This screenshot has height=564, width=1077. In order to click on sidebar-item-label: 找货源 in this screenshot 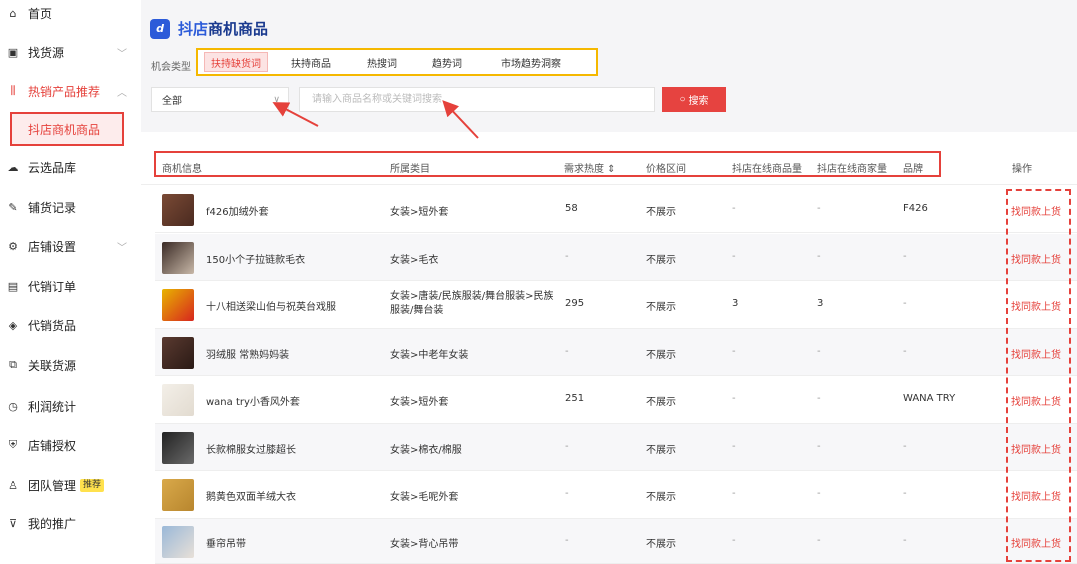, I will do `click(46, 52)`.